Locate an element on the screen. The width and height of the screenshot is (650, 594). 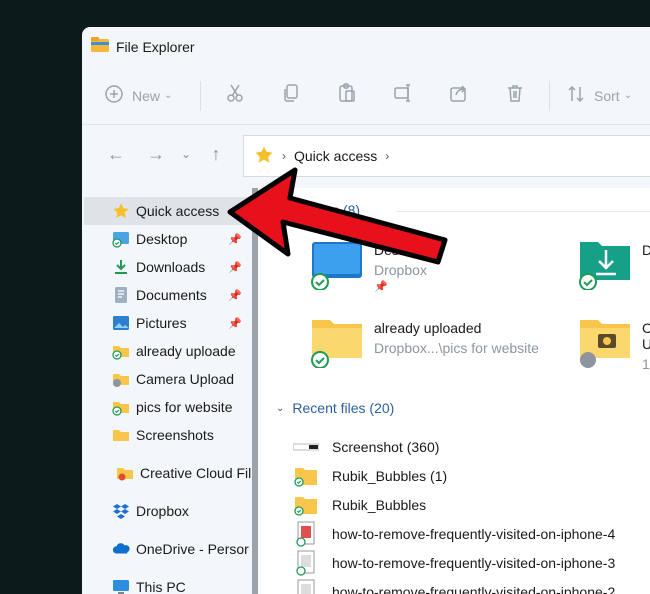
folder-location: 16 is located at coordinates (646, 364).